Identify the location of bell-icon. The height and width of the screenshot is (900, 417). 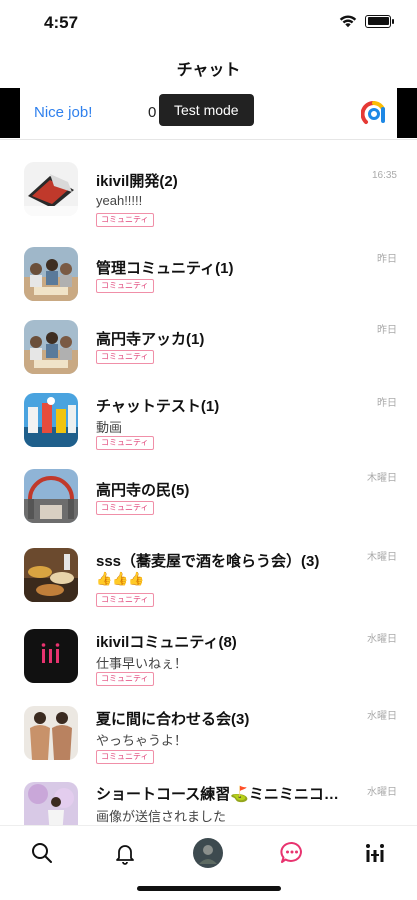
(125, 855).